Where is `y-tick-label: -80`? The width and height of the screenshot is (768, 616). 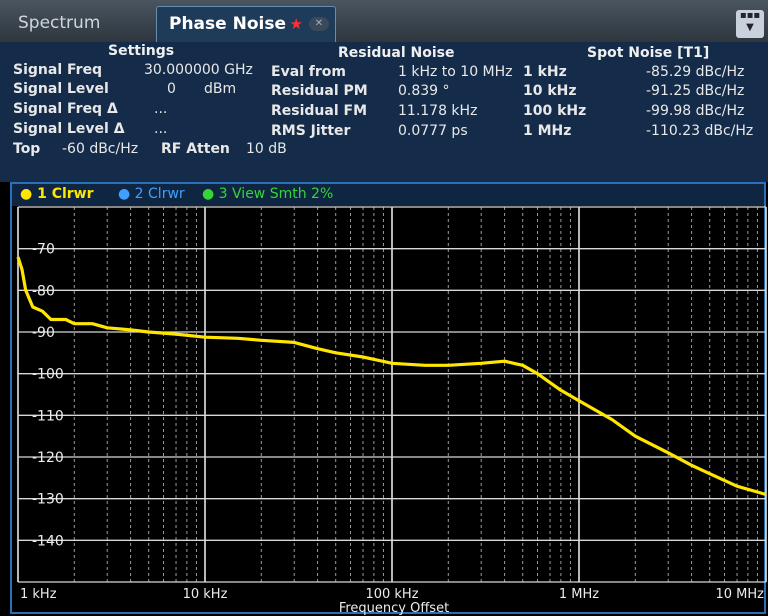
y-tick-label: -80 is located at coordinates (43, 291).